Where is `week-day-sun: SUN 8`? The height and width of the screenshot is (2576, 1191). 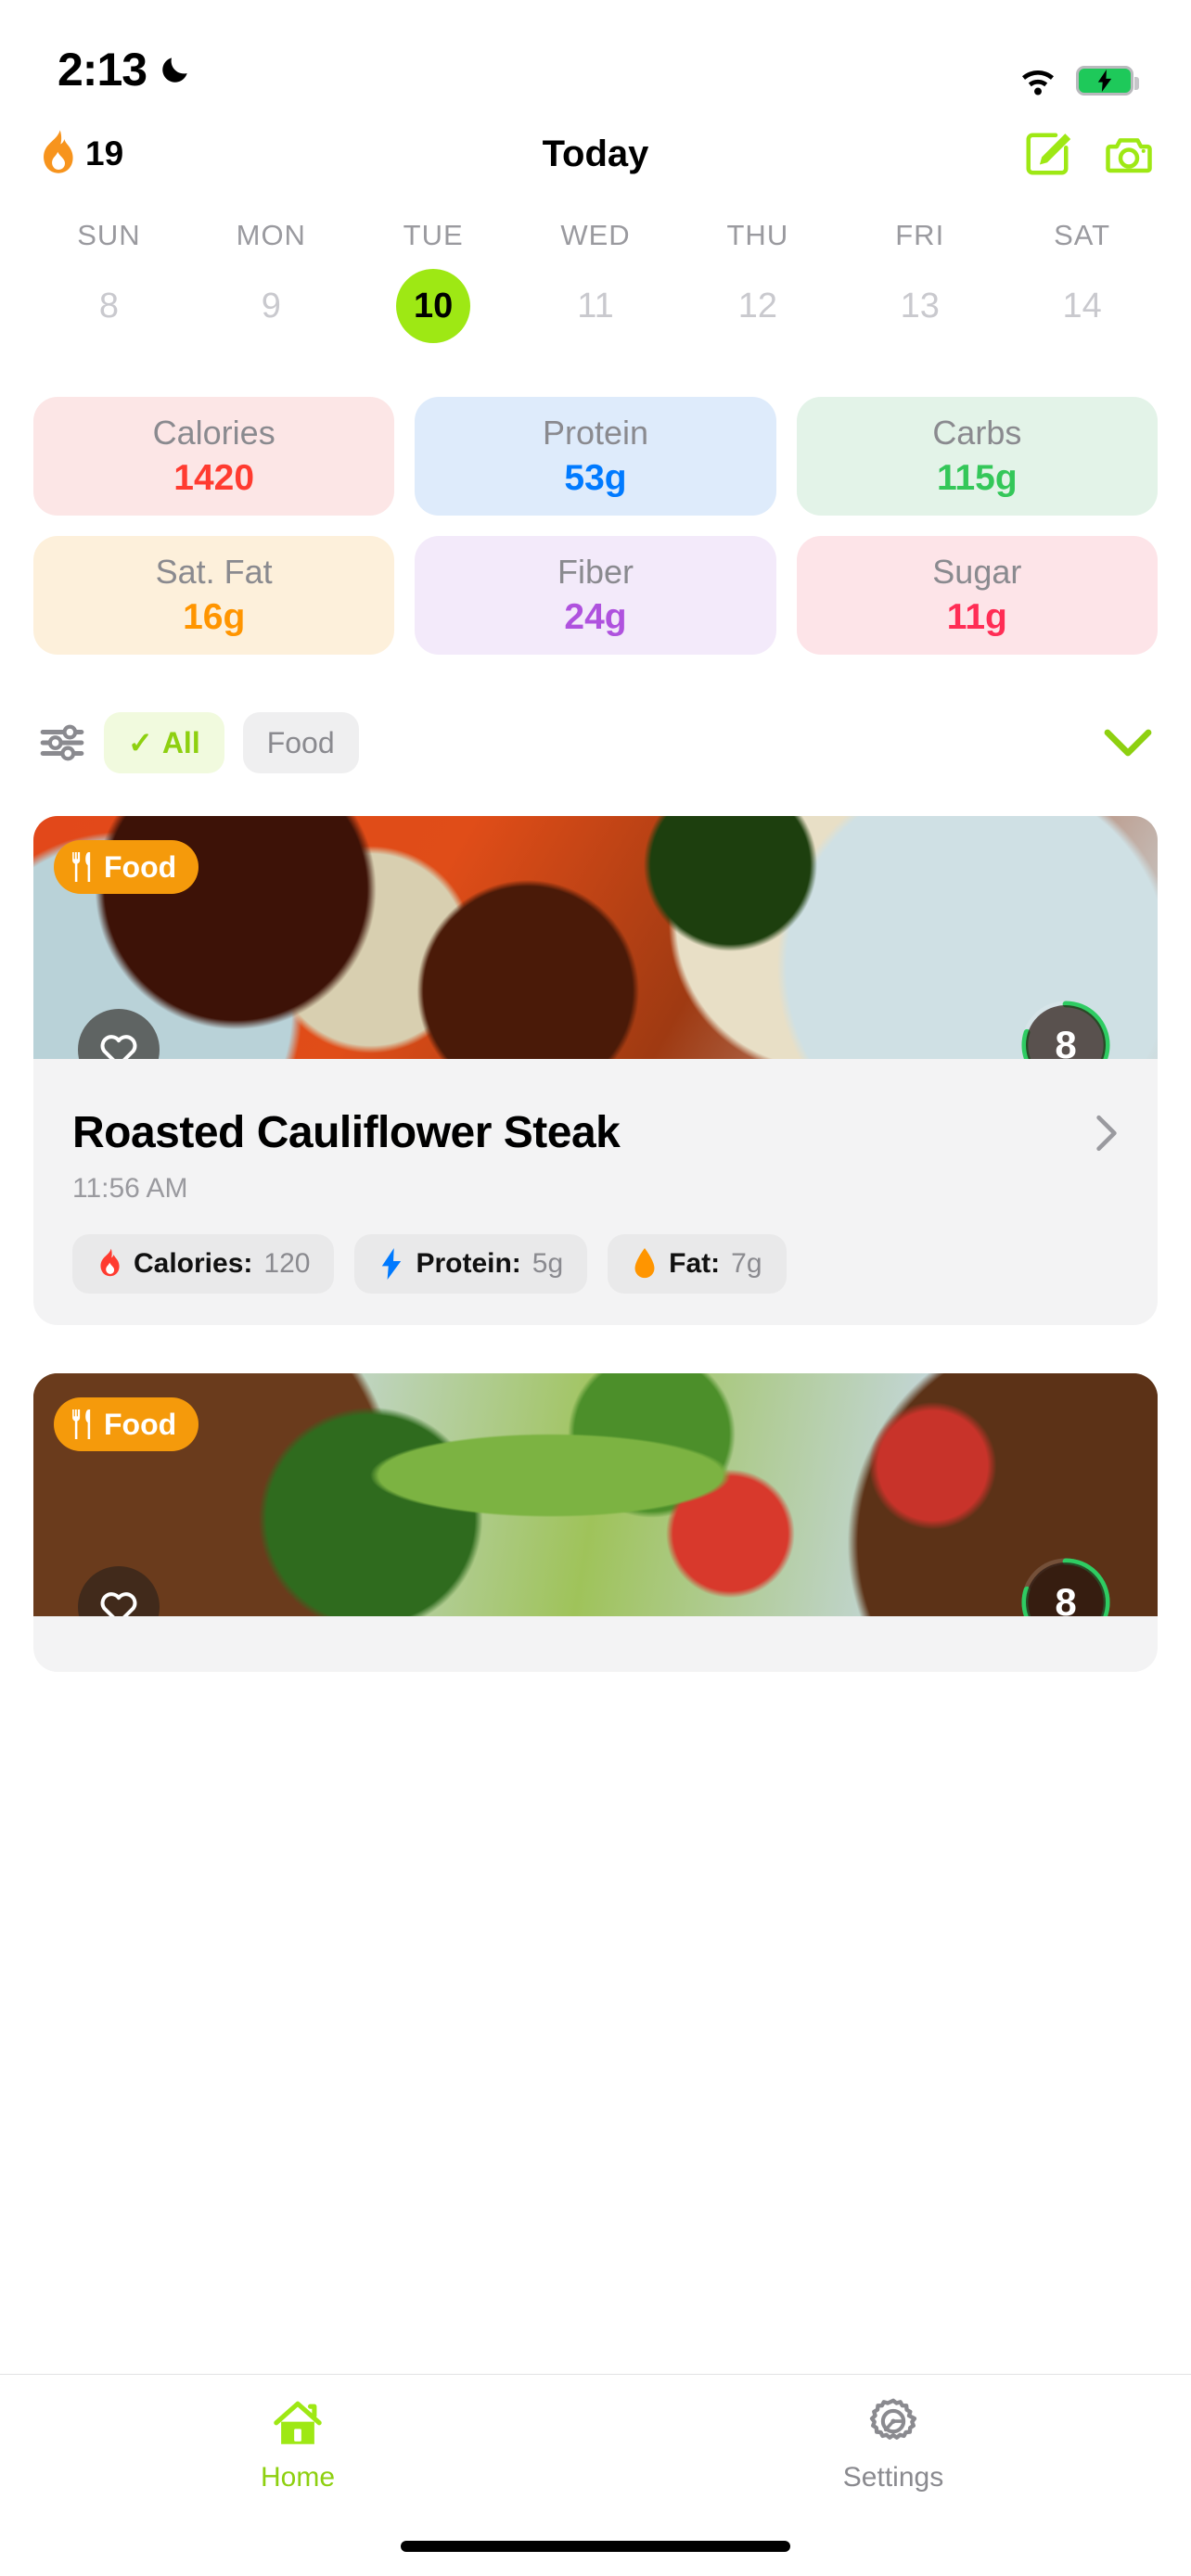
week-day-sun: SUN 8 is located at coordinates (109, 281).